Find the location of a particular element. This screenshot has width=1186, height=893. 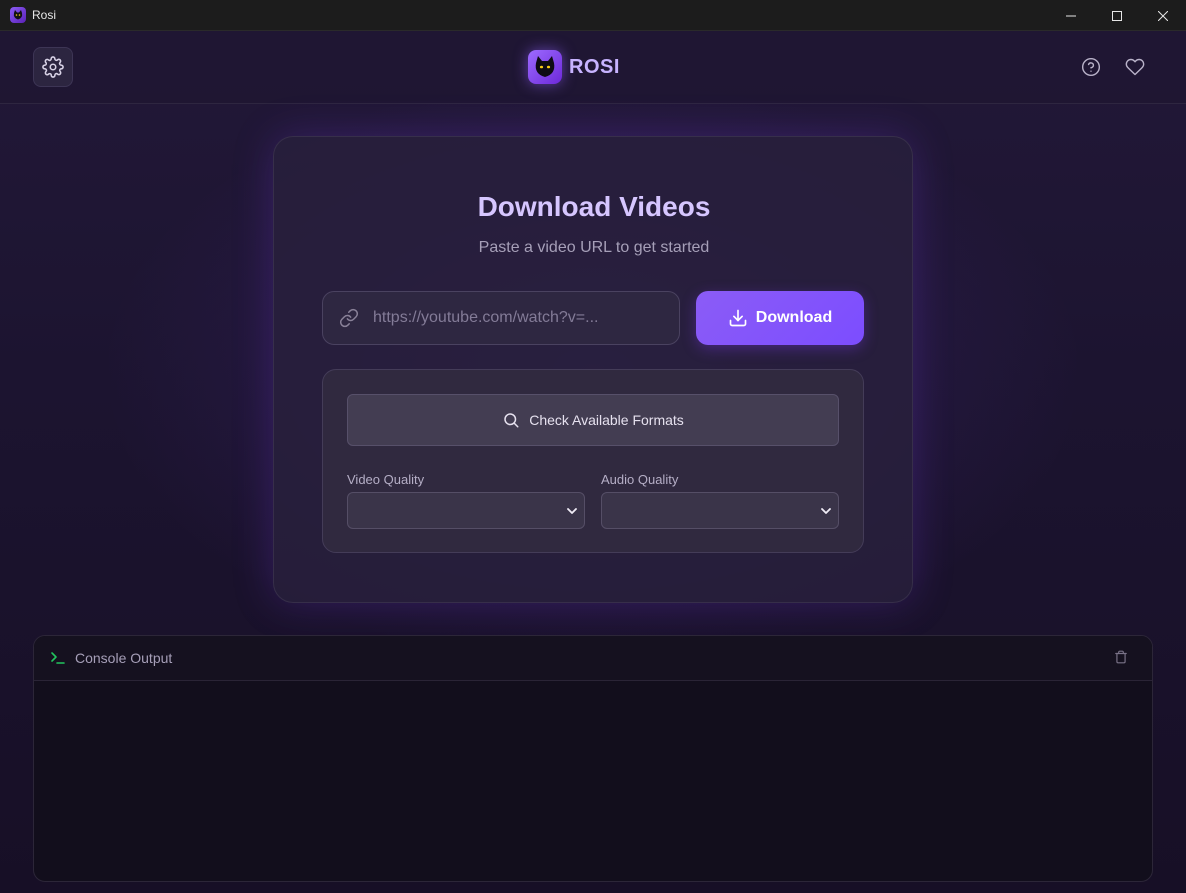

audio-quality-select is located at coordinates (720, 510).